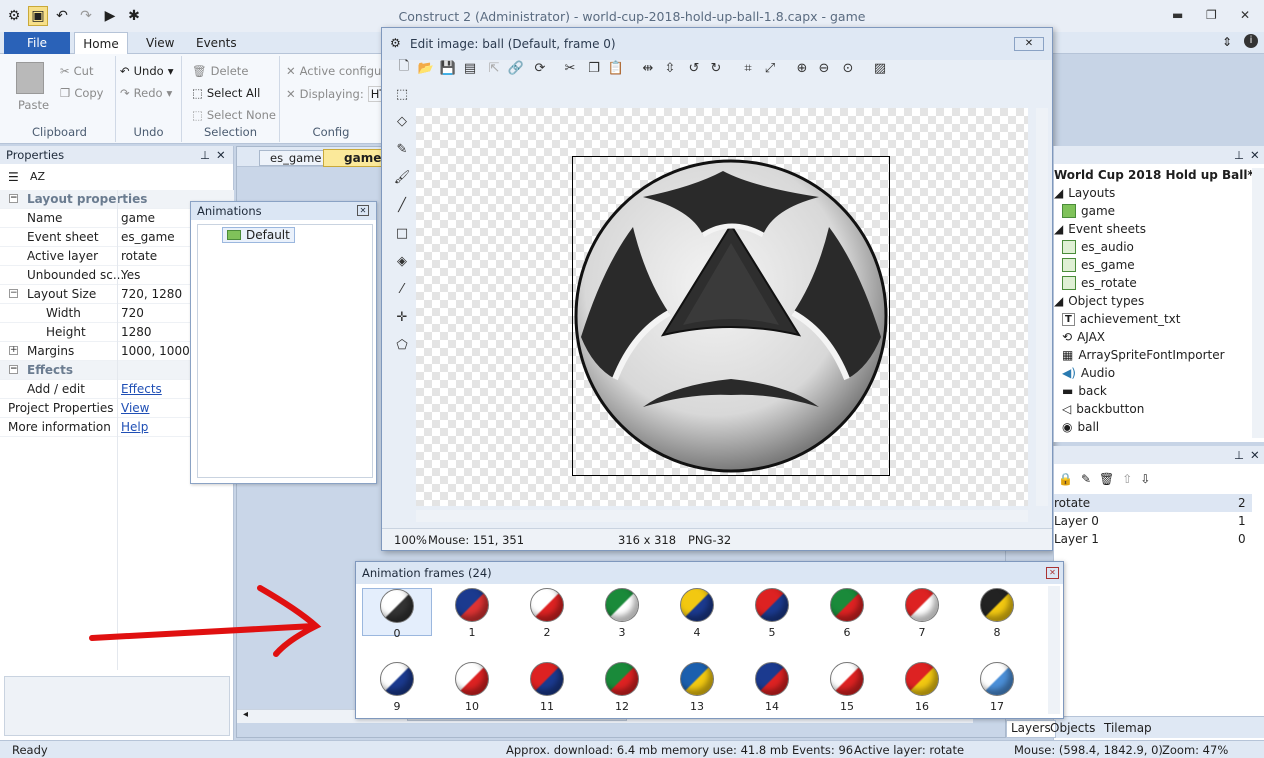  Describe the element at coordinates (1153, 503) in the screenshot. I see `layer-row-selected: rotate 2` at that location.